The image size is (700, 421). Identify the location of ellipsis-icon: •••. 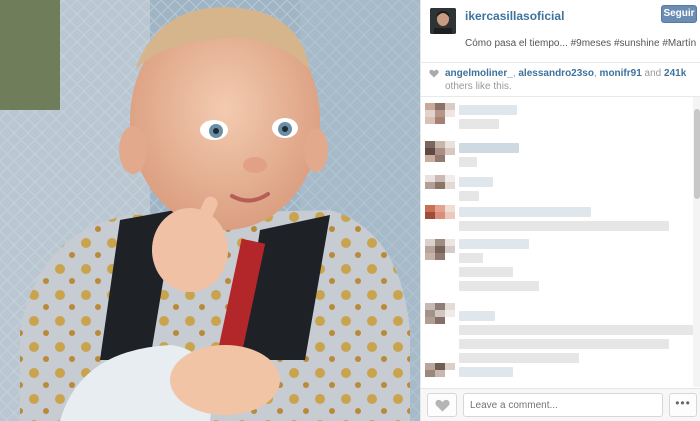
(683, 403).